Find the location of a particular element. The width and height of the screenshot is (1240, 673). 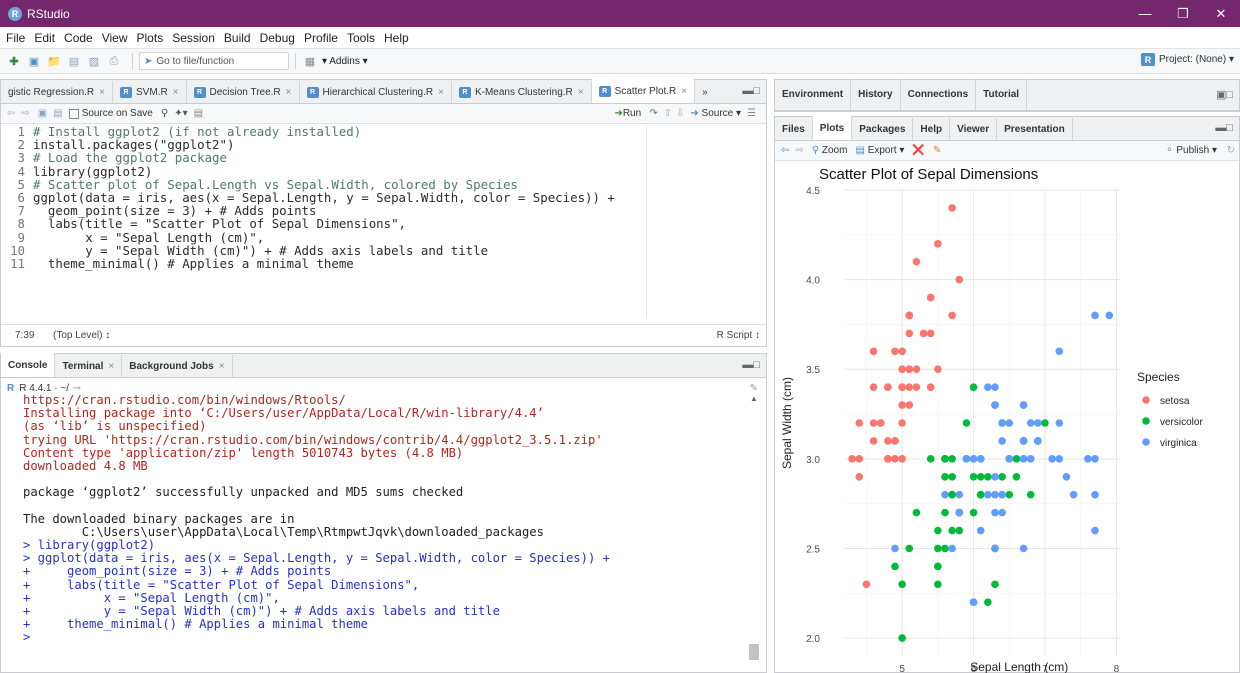

tab-environment: Environment is located at coordinates (813, 94).